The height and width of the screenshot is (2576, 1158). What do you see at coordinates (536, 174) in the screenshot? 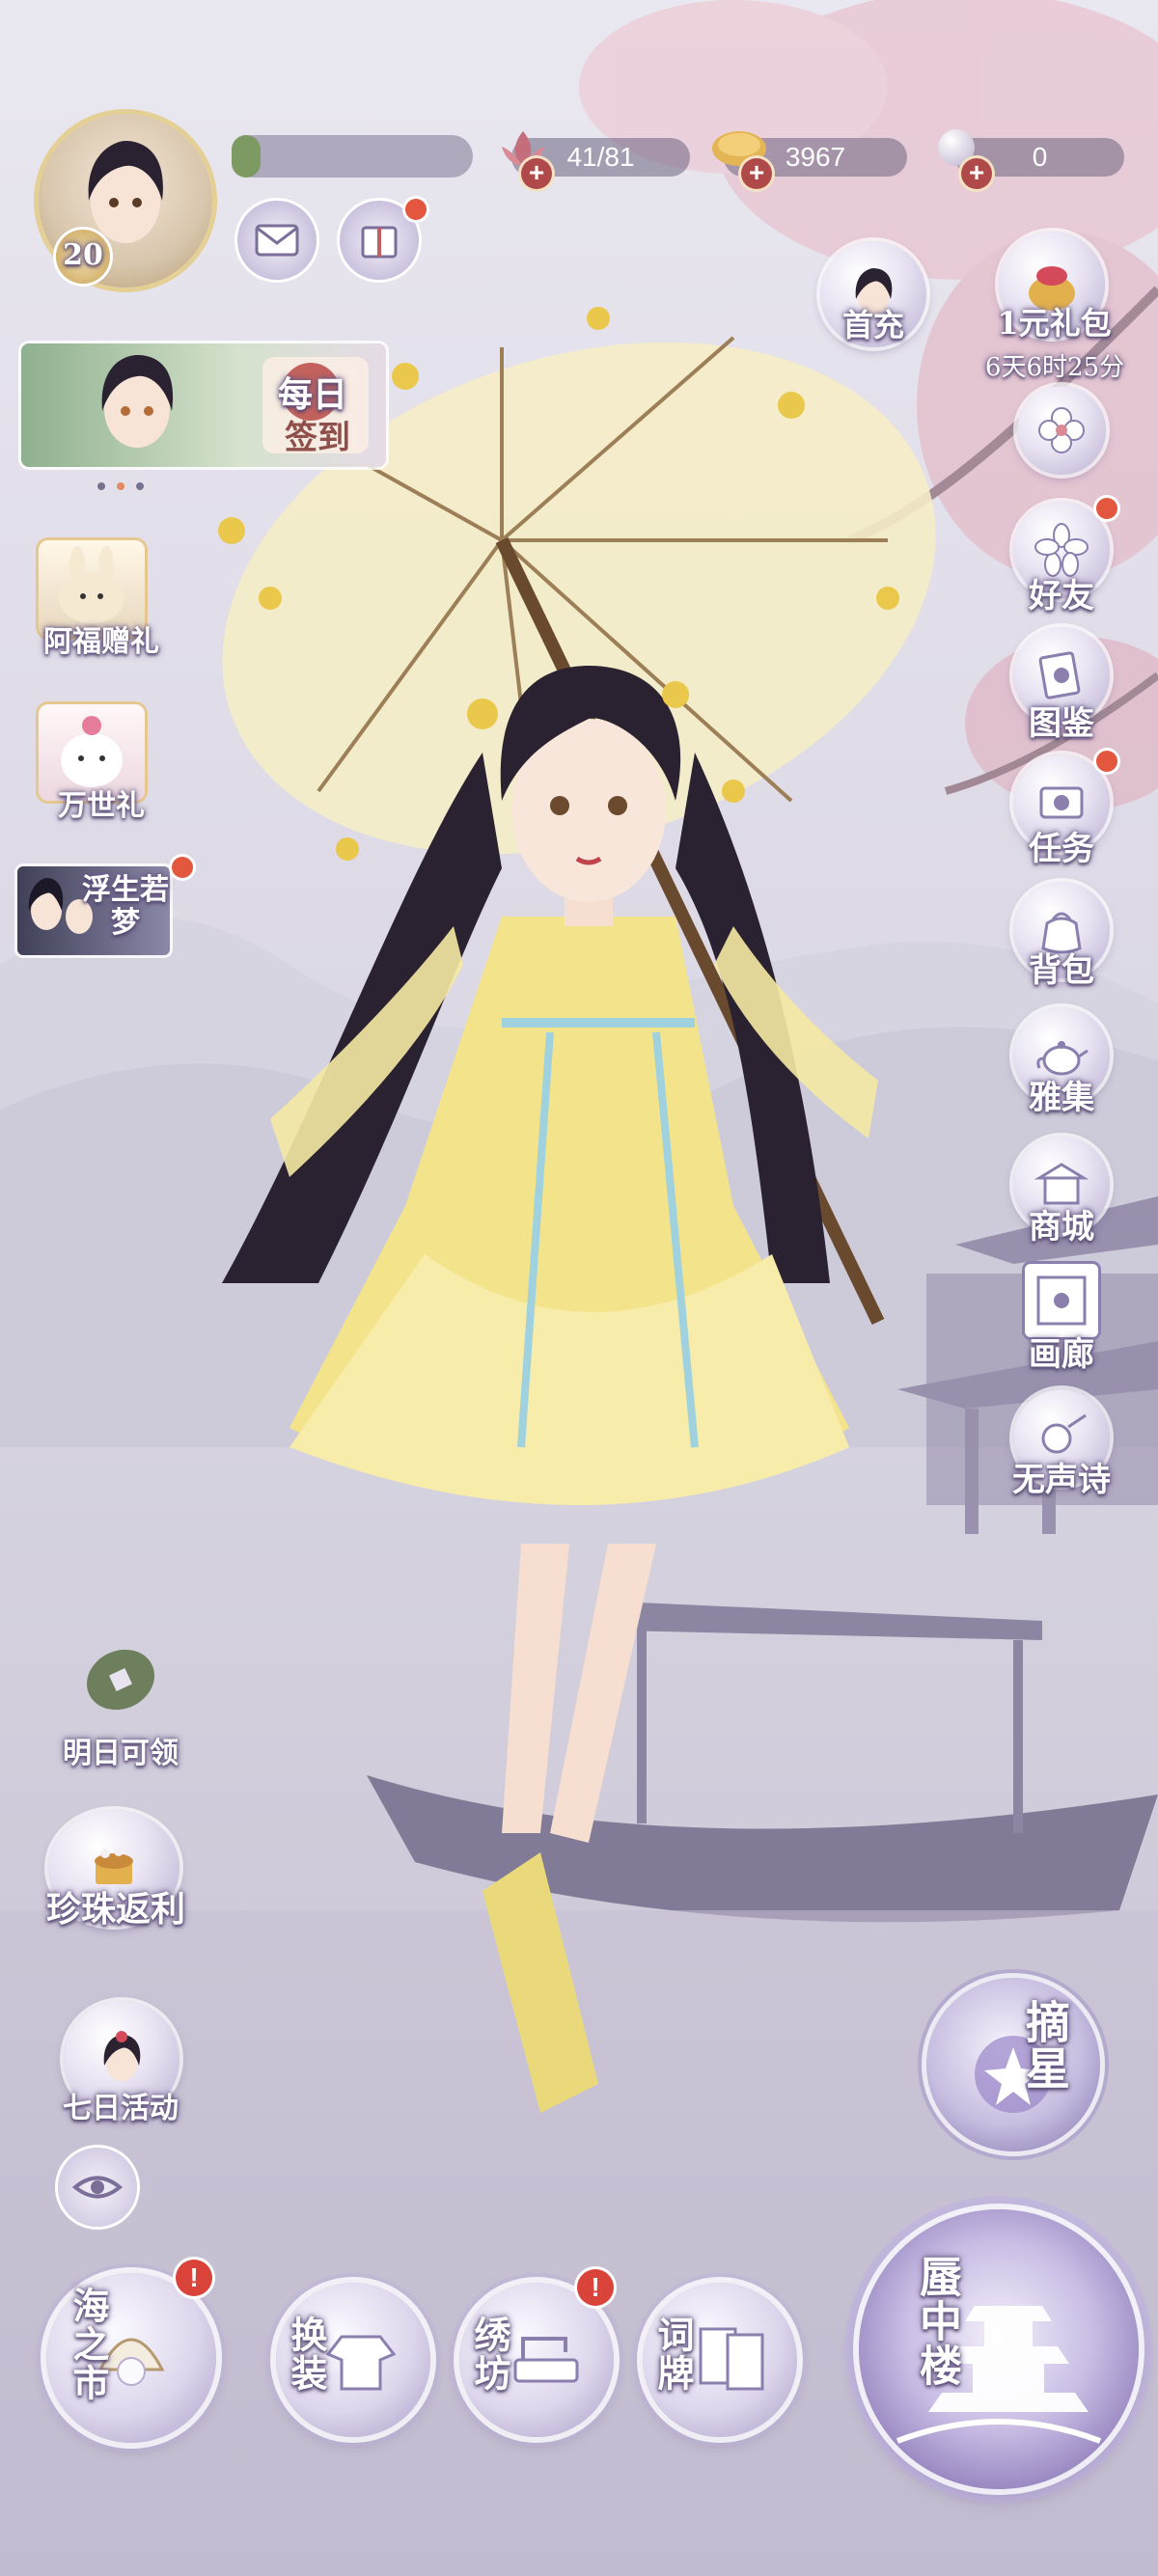
I see `stamina-add-button: +` at bounding box center [536, 174].